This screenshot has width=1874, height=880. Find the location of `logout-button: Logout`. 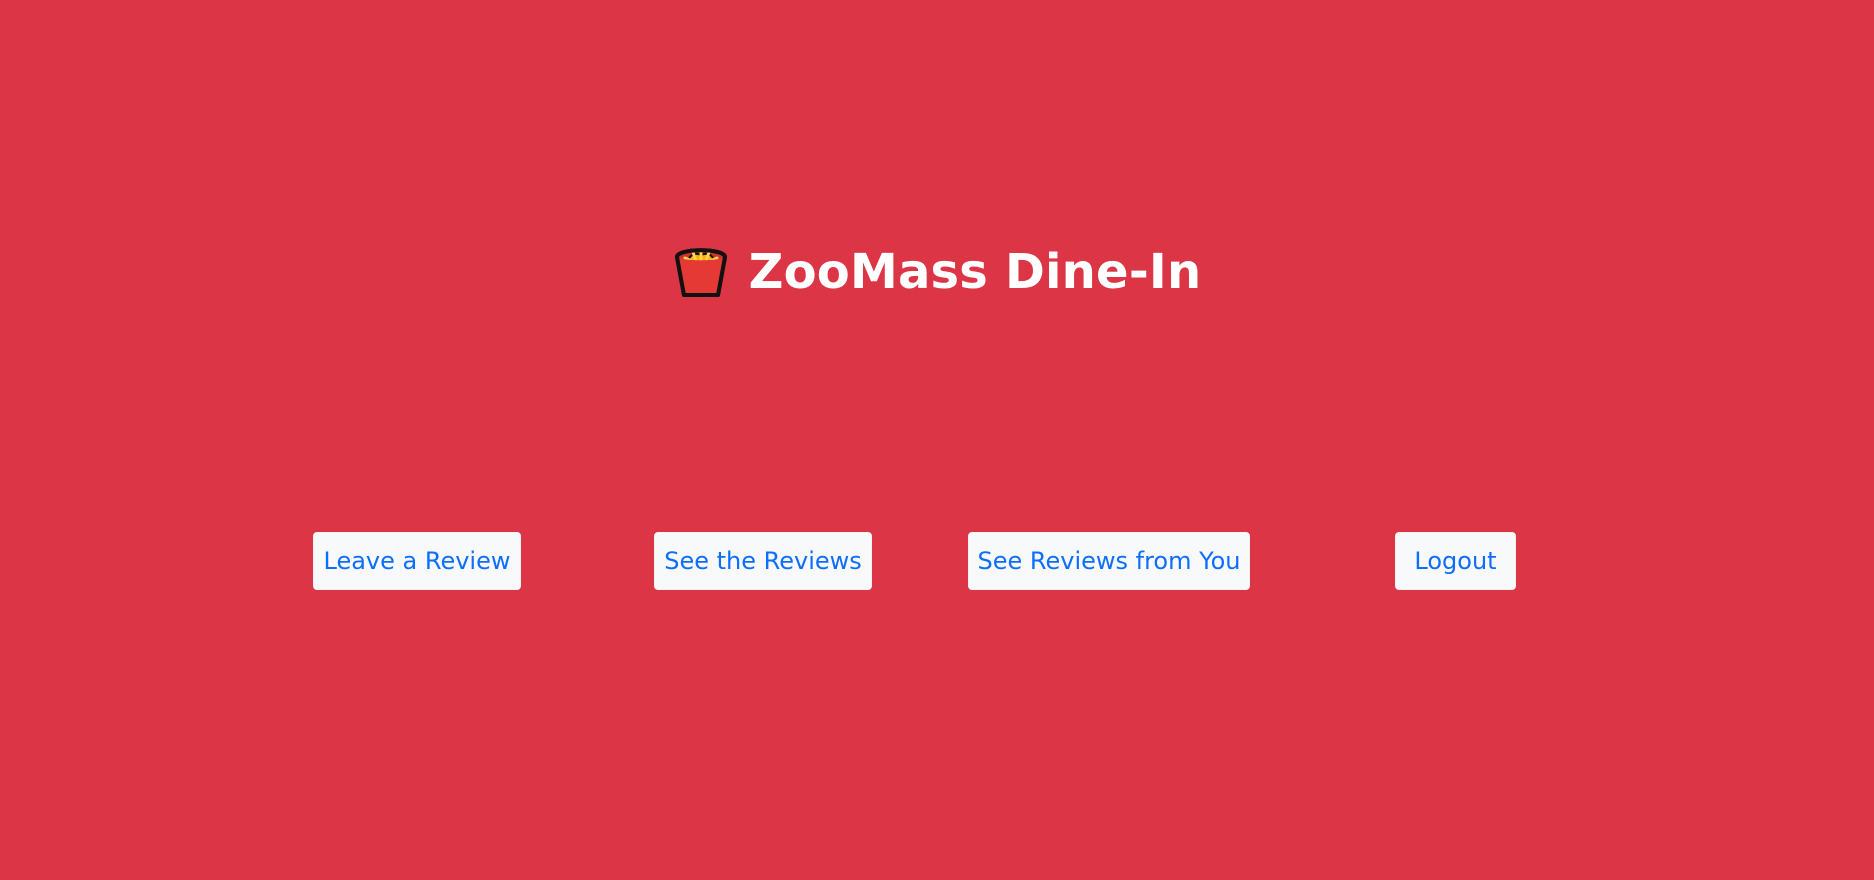

logout-button: Logout is located at coordinates (1455, 561).